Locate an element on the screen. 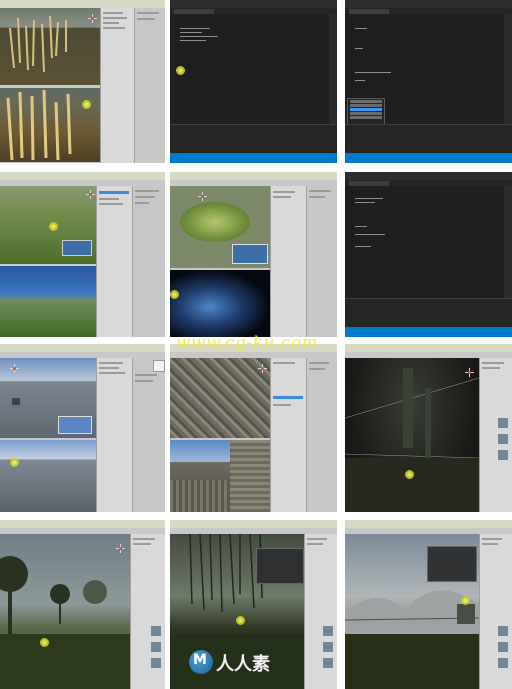 The width and height of the screenshot is (512, 689). wheat-stalks-graphic is located at coordinates (38, 44).